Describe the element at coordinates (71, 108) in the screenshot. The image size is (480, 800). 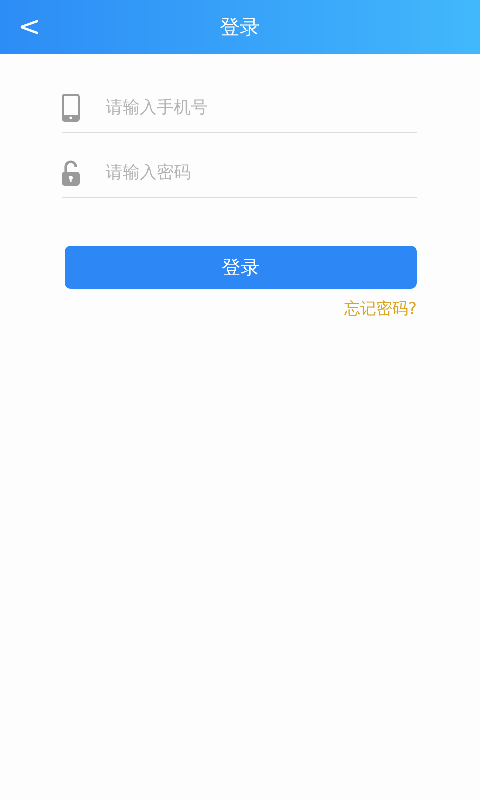
I see `phone-icon` at that location.